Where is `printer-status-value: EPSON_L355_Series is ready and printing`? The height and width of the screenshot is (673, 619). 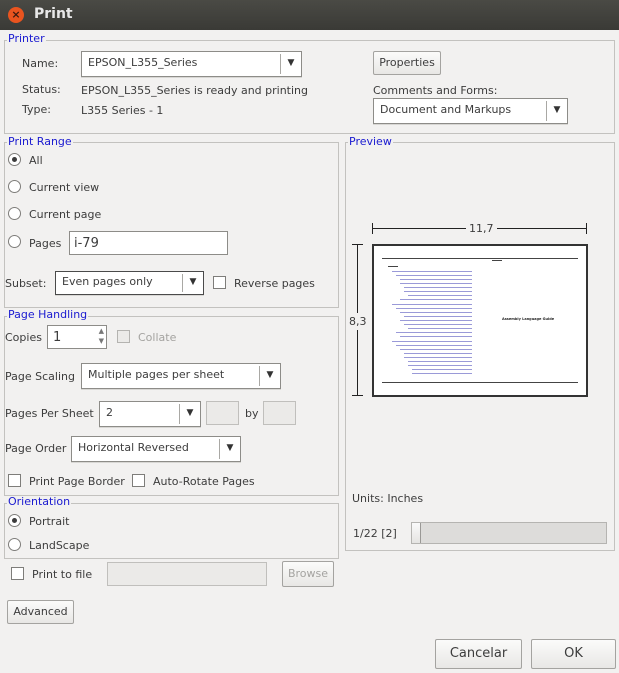 printer-status-value: EPSON_L355_Series is ready and printing is located at coordinates (195, 90).